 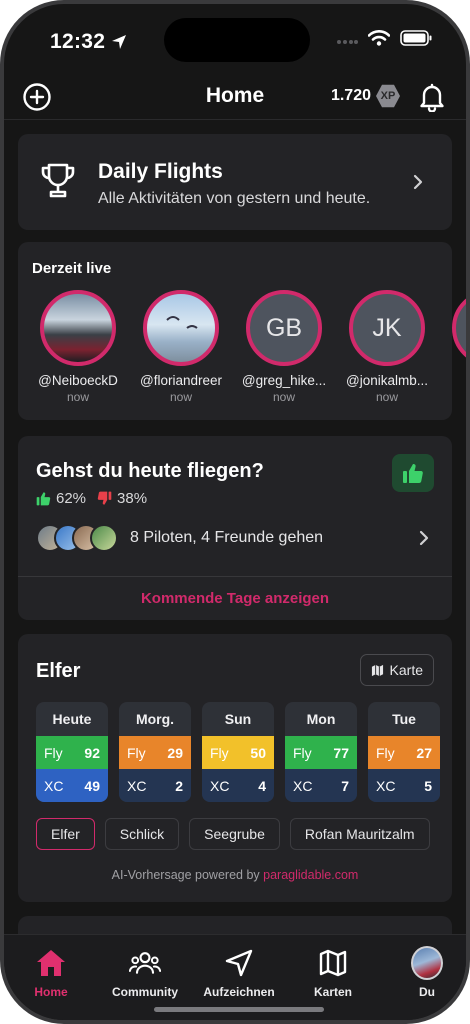 What do you see at coordinates (239, 992) in the screenshot?
I see `tab-label: Aufzeichnen` at bounding box center [239, 992].